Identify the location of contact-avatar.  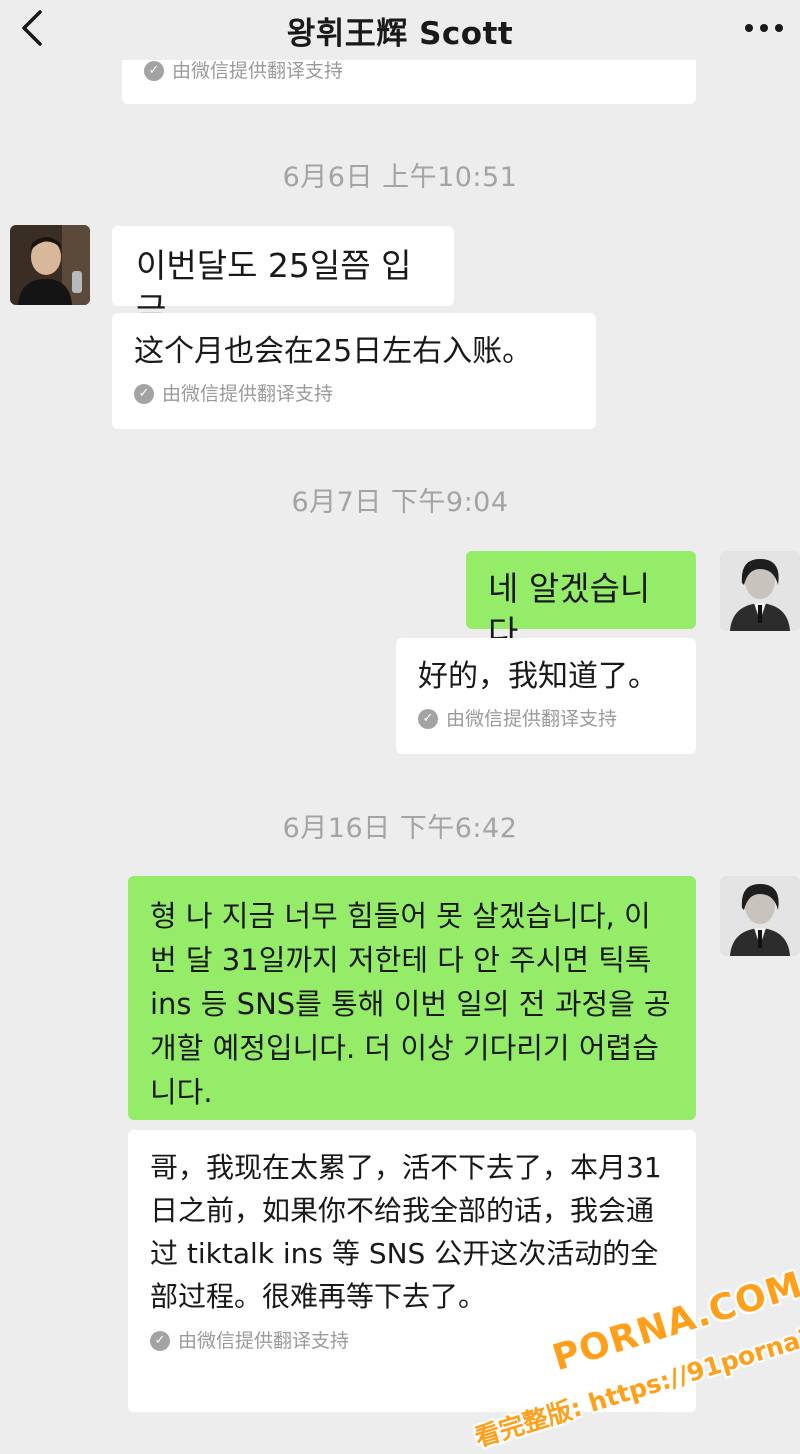
(50, 265).